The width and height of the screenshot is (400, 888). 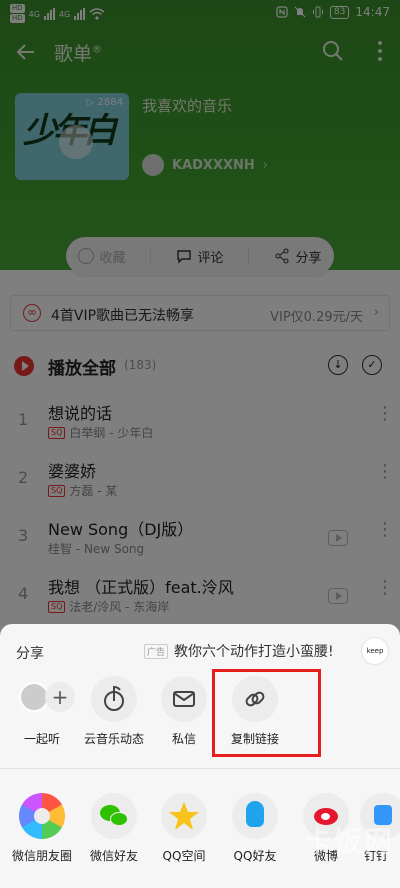 What do you see at coordinates (255, 816) in the screenshot?
I see `qq-icon` at bounding box center [255, 816].